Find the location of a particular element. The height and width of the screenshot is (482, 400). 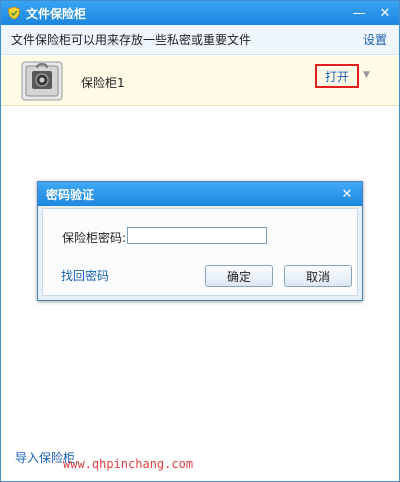

settings-link: 设置 is located at coordinates (375, 39).